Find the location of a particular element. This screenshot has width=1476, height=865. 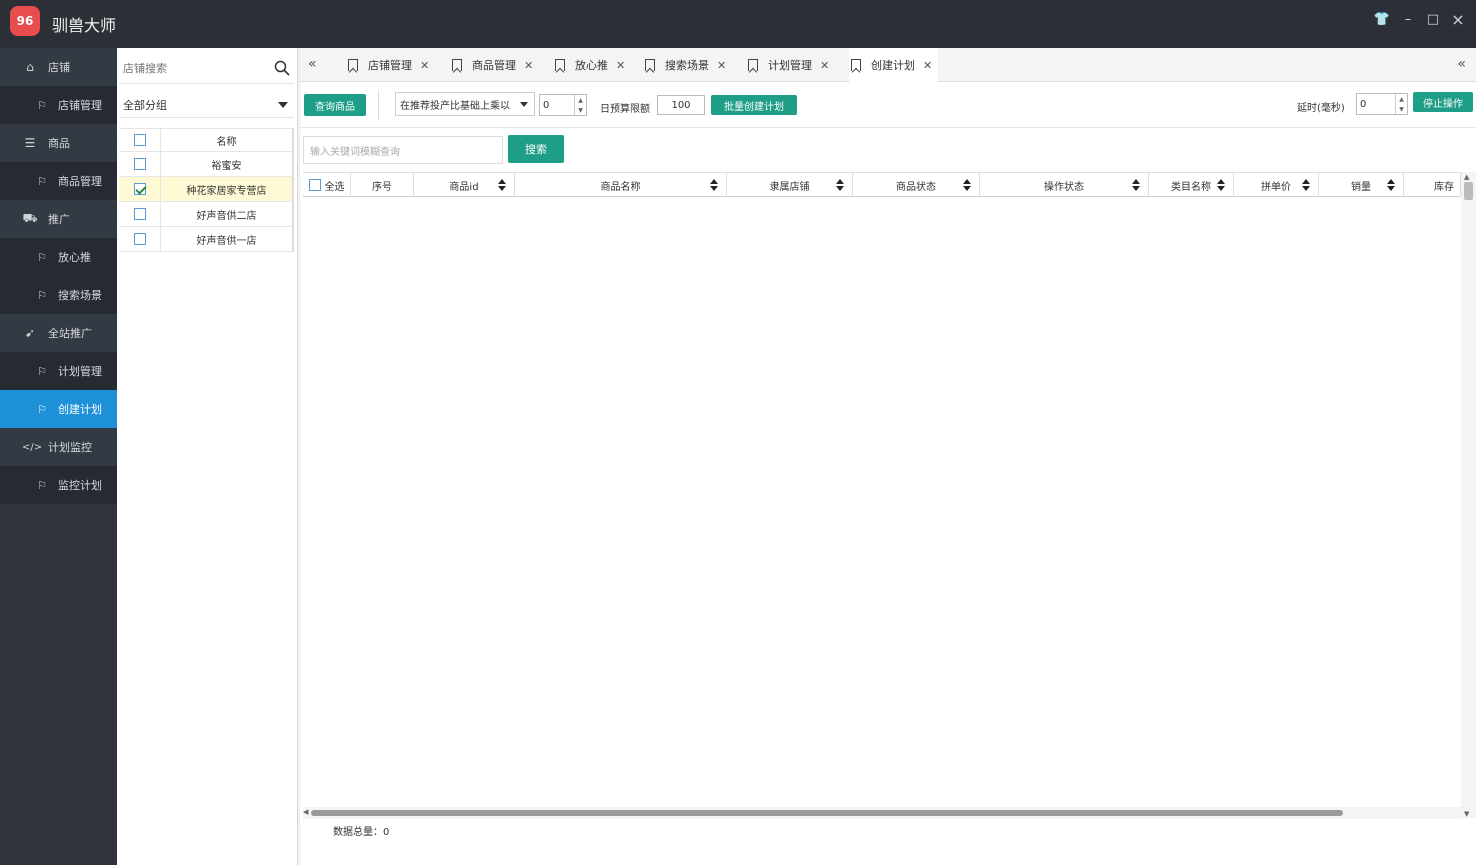

tab-label: 商品管理 is located at coordinates (494, 65).